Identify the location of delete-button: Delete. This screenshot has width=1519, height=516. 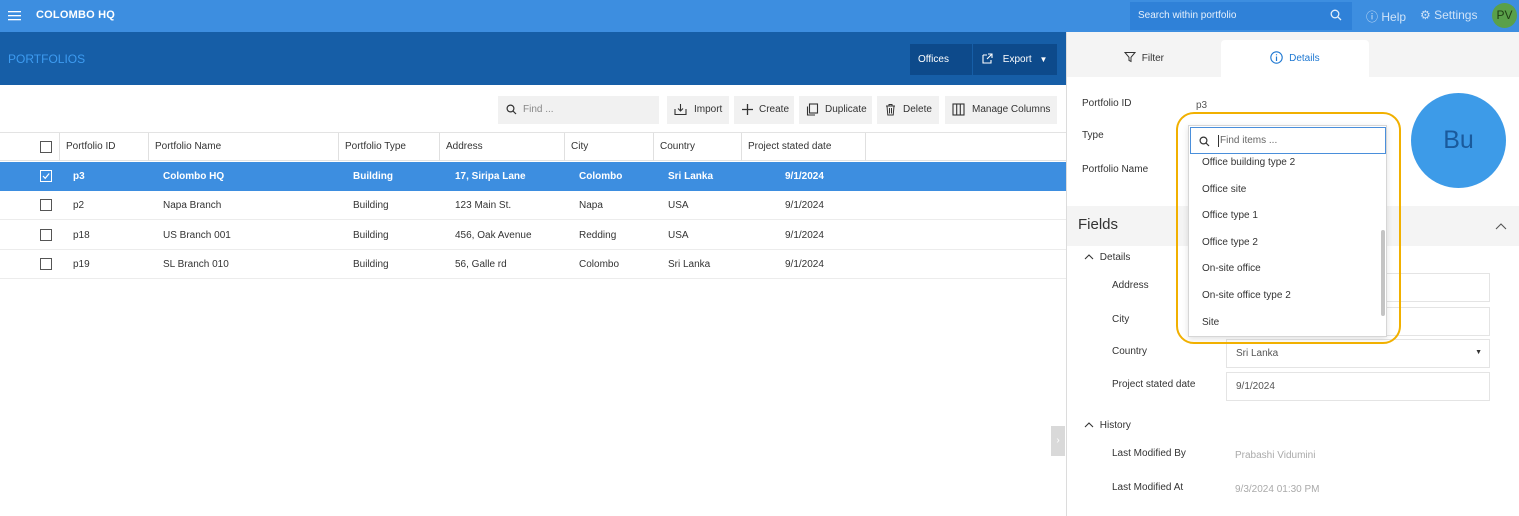
(908, 110).